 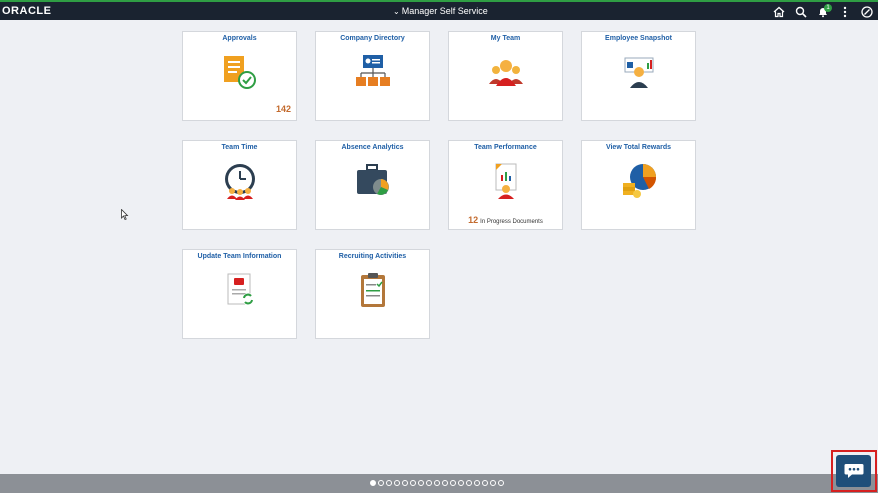 I want to click on tile-update-team-information: Update Team Information, so click(x=239, y=294).